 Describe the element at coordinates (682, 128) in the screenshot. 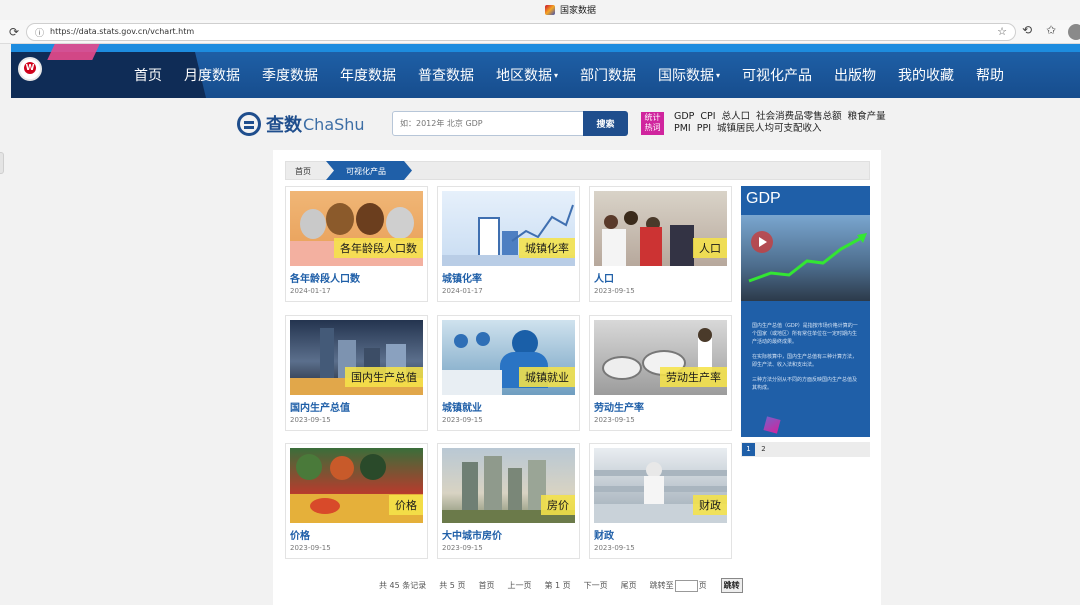

I see `hot-word-link: PMI` at that location.